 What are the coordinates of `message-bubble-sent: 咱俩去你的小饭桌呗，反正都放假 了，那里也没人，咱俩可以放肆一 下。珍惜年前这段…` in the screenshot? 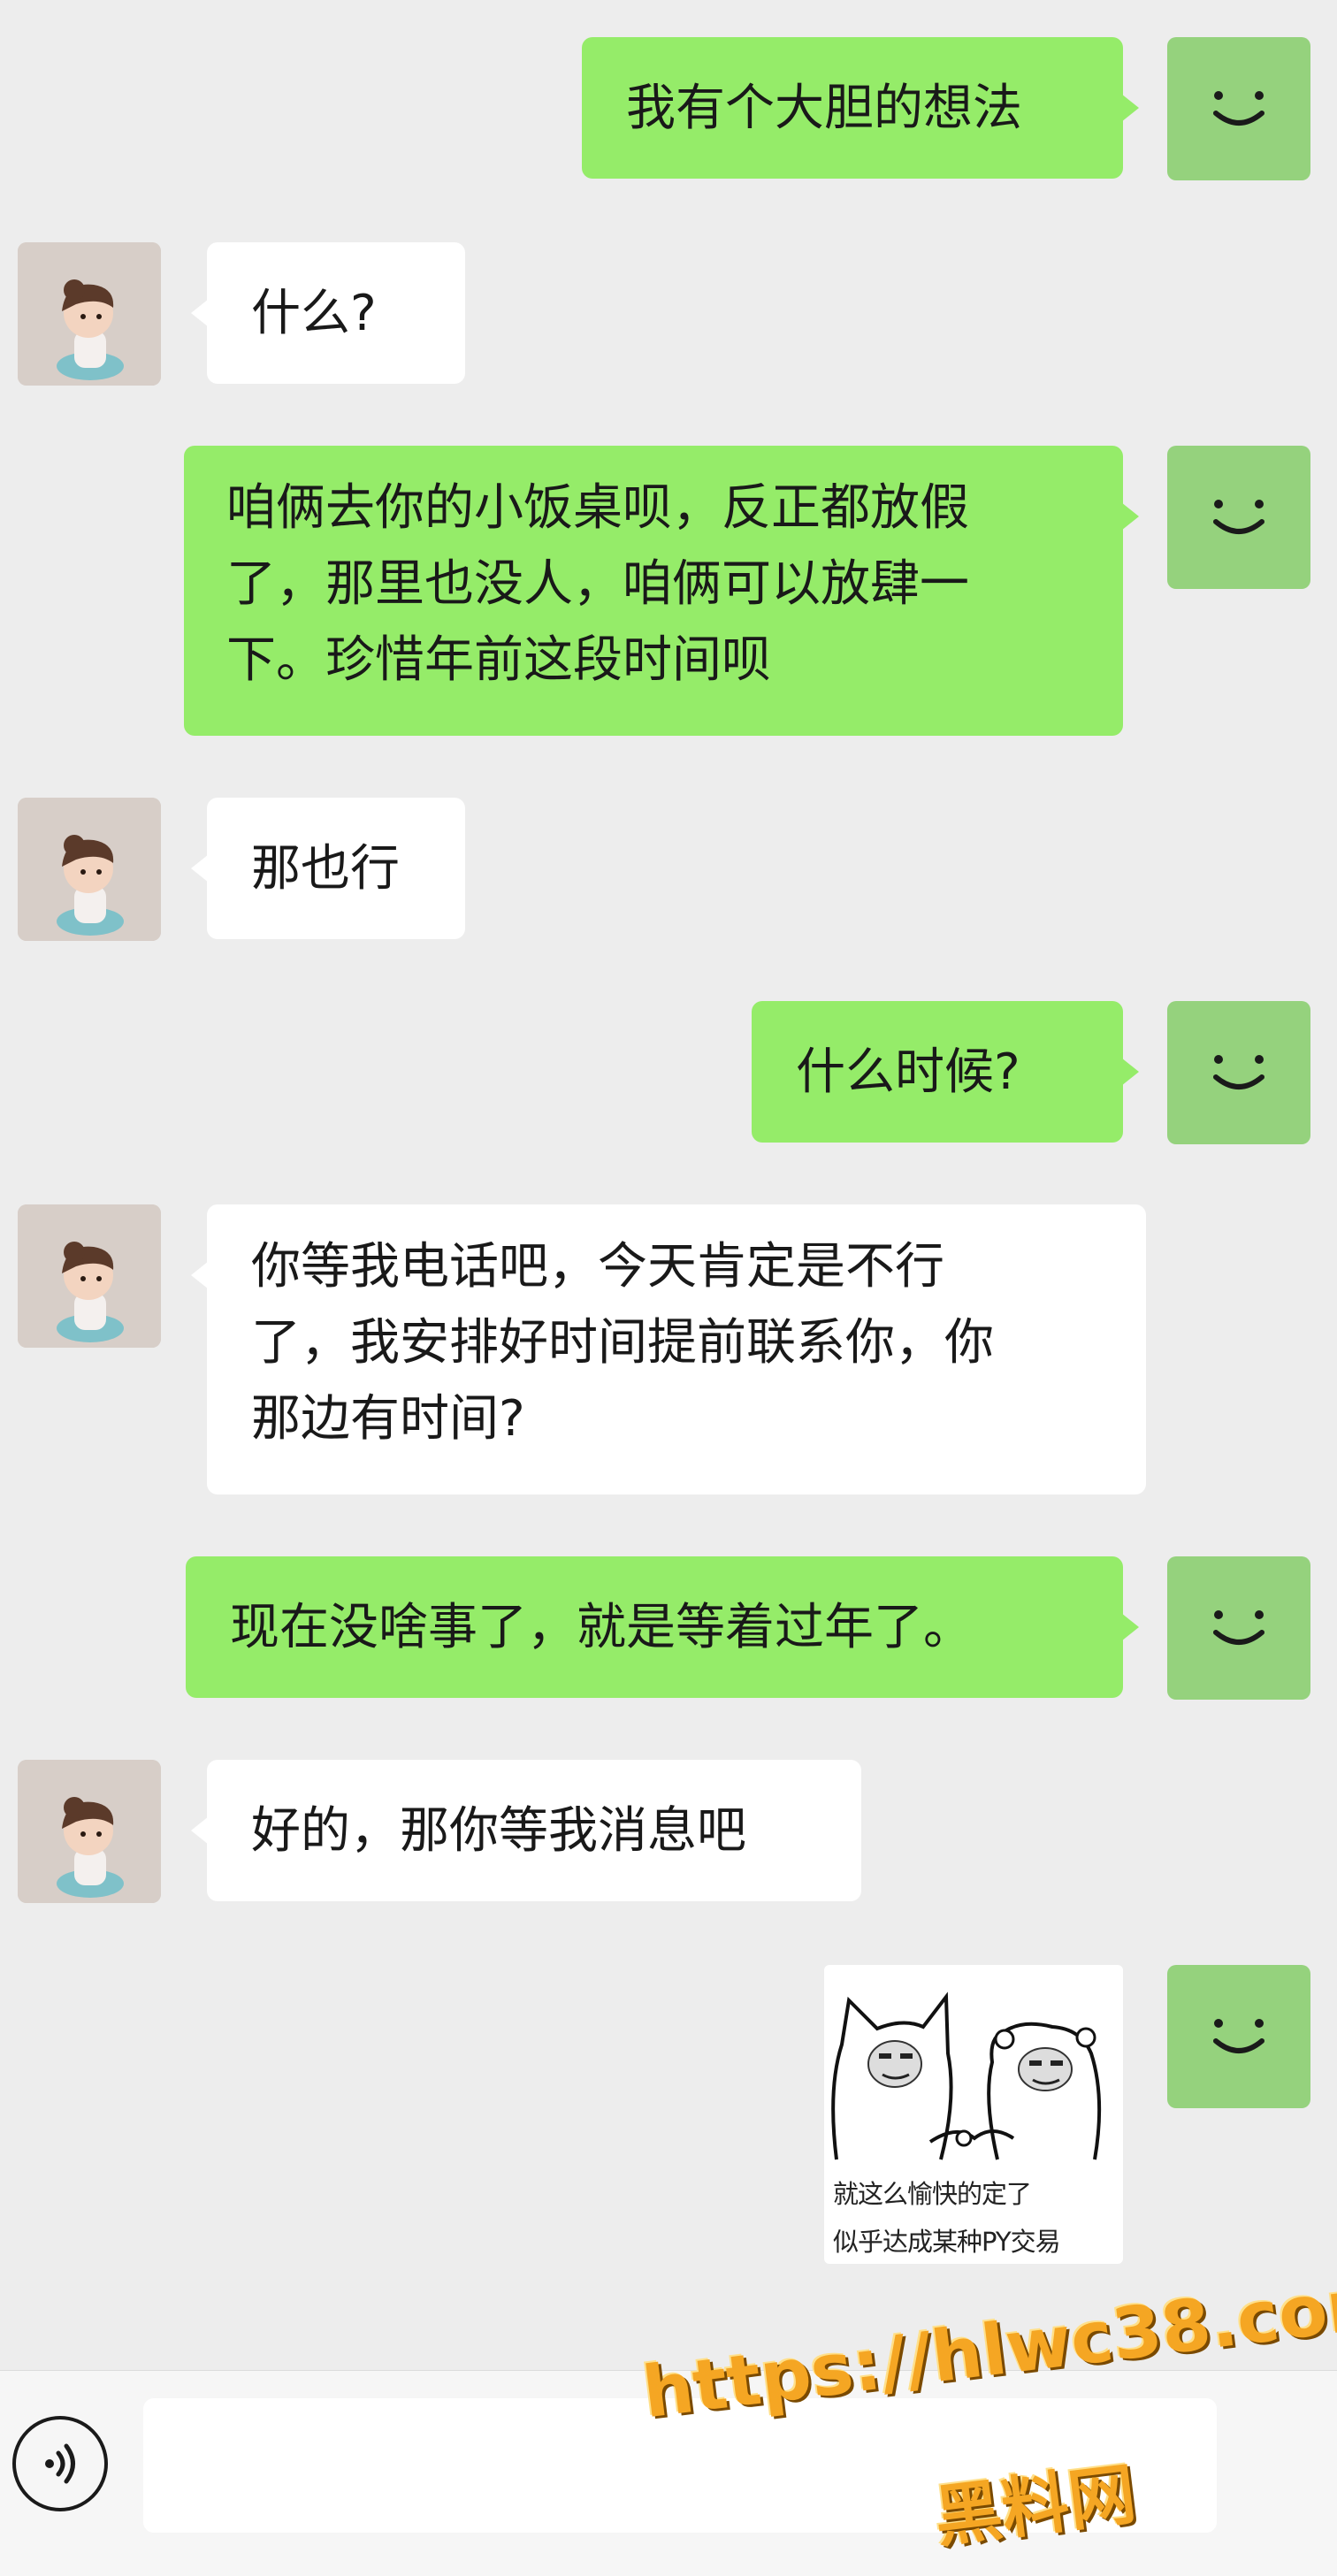 It's located at (662, 591).